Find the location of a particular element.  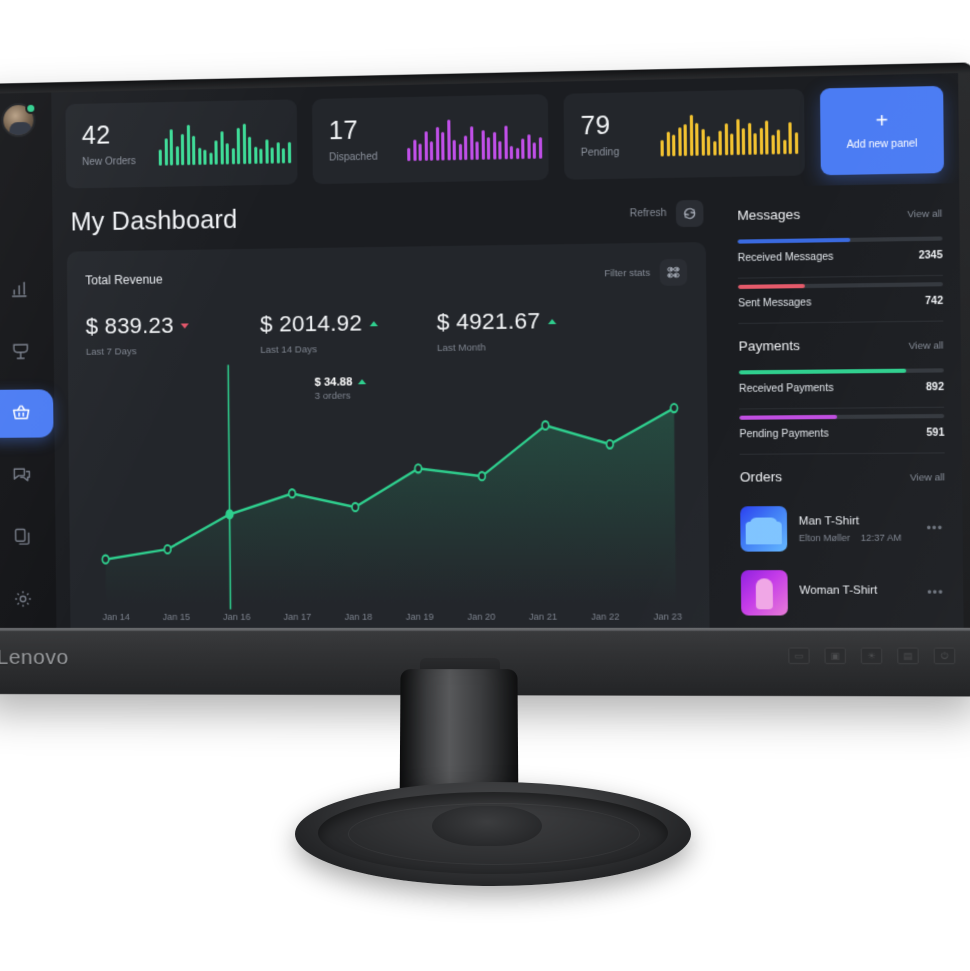

stat-card-new-orders: 42 New Orders is located at coordinates (181, 144).